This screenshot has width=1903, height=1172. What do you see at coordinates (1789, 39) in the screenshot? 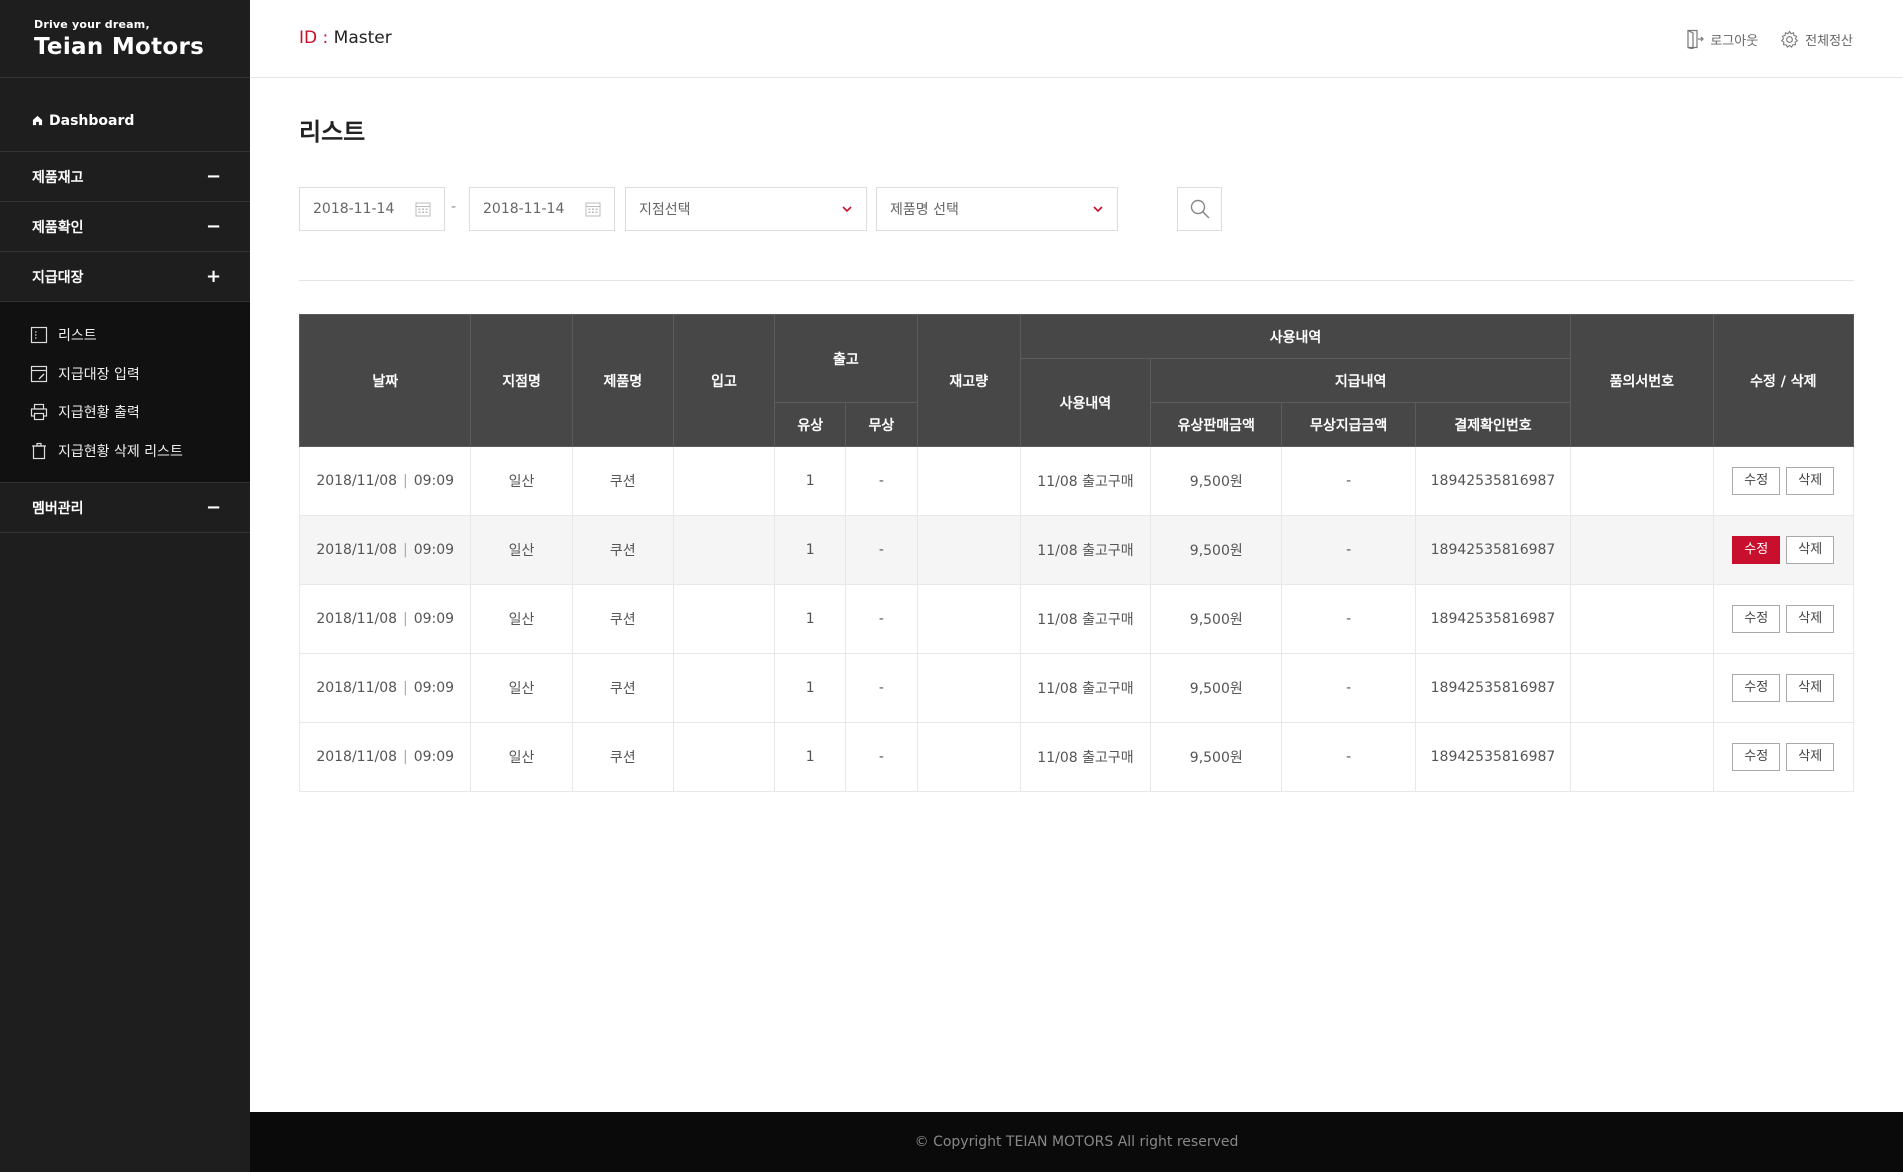
I see `gear-icon` at bounding box center [1789, 39].